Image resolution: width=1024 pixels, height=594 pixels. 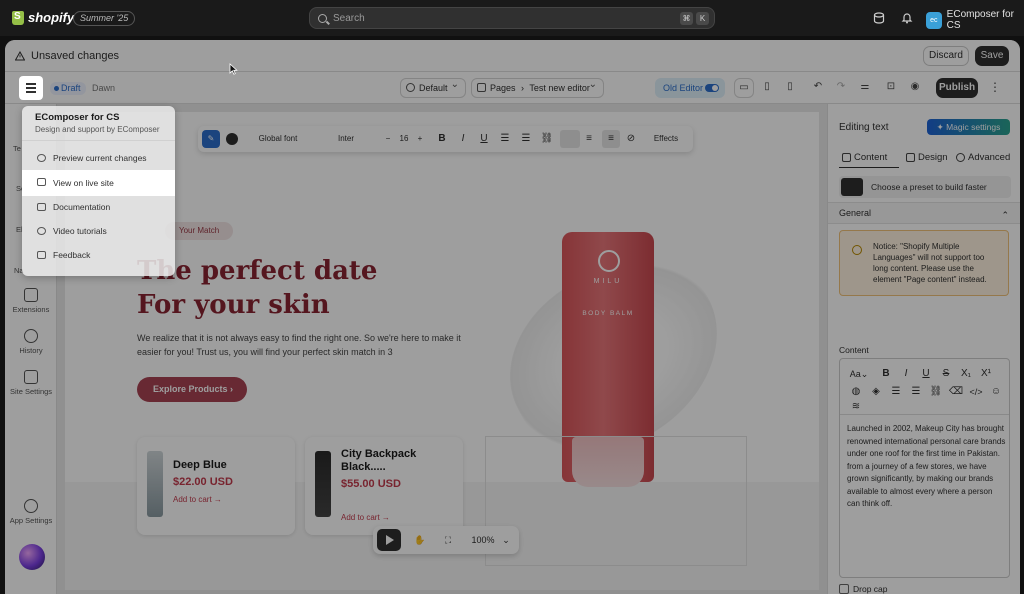 I want to click on unsaved-changes-bar: Unsaved changes Discard Save, so click(x=512, y=56).